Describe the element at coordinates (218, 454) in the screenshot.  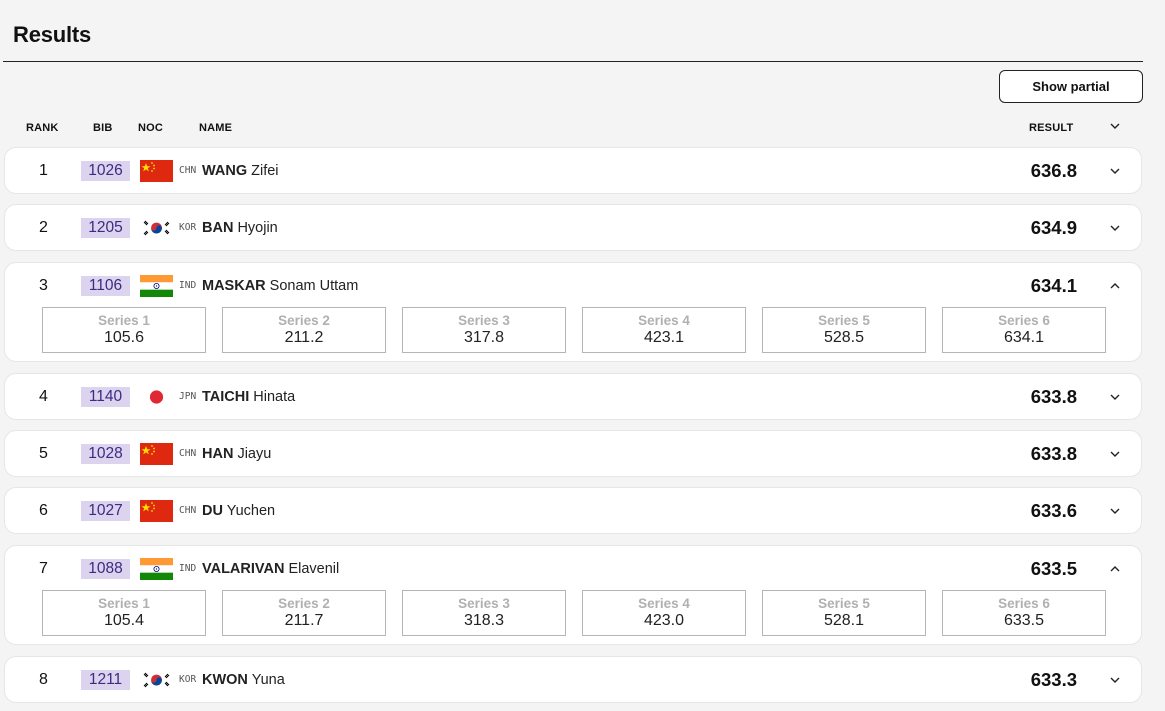
I see `athlete-surname: HAN` at that location.